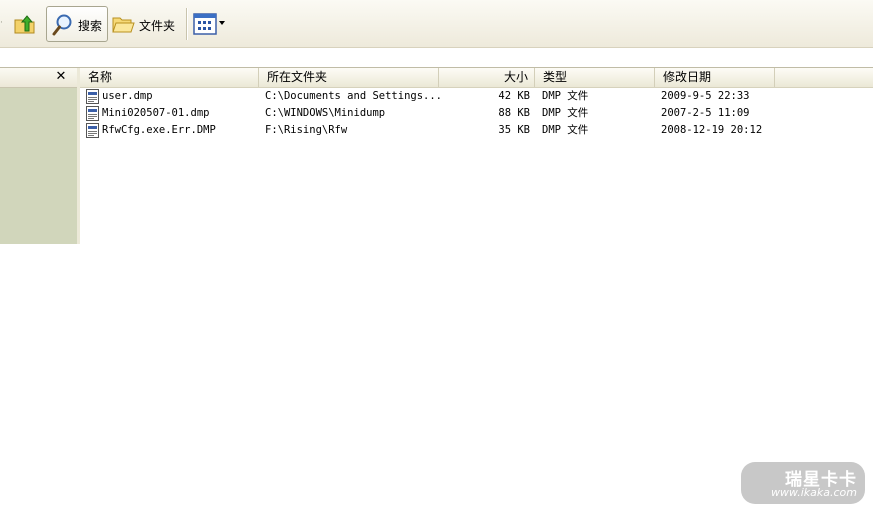 The image size is (873, 512). What do you see at coordinates (77, 24) in the screenshot?
I see `search-button: 搜索` at bounding box center [77, 24].